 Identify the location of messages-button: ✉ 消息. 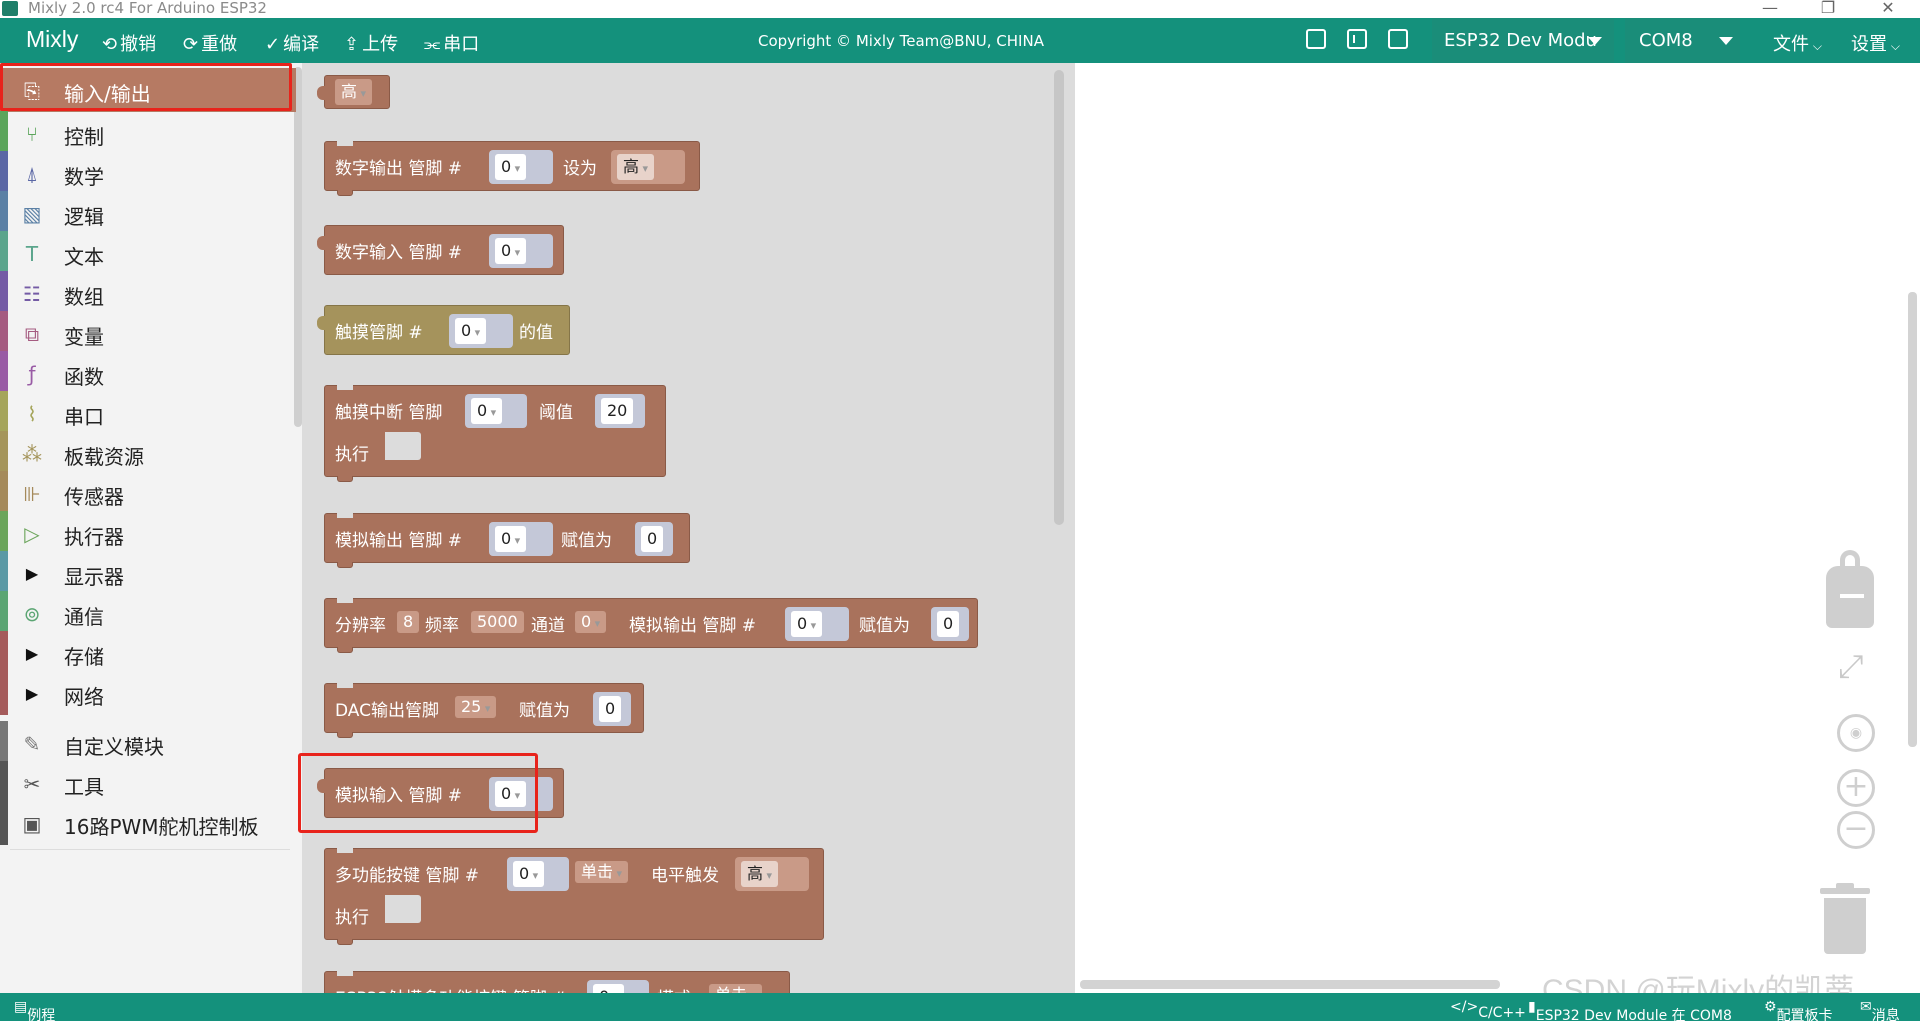
(1880, 1011).